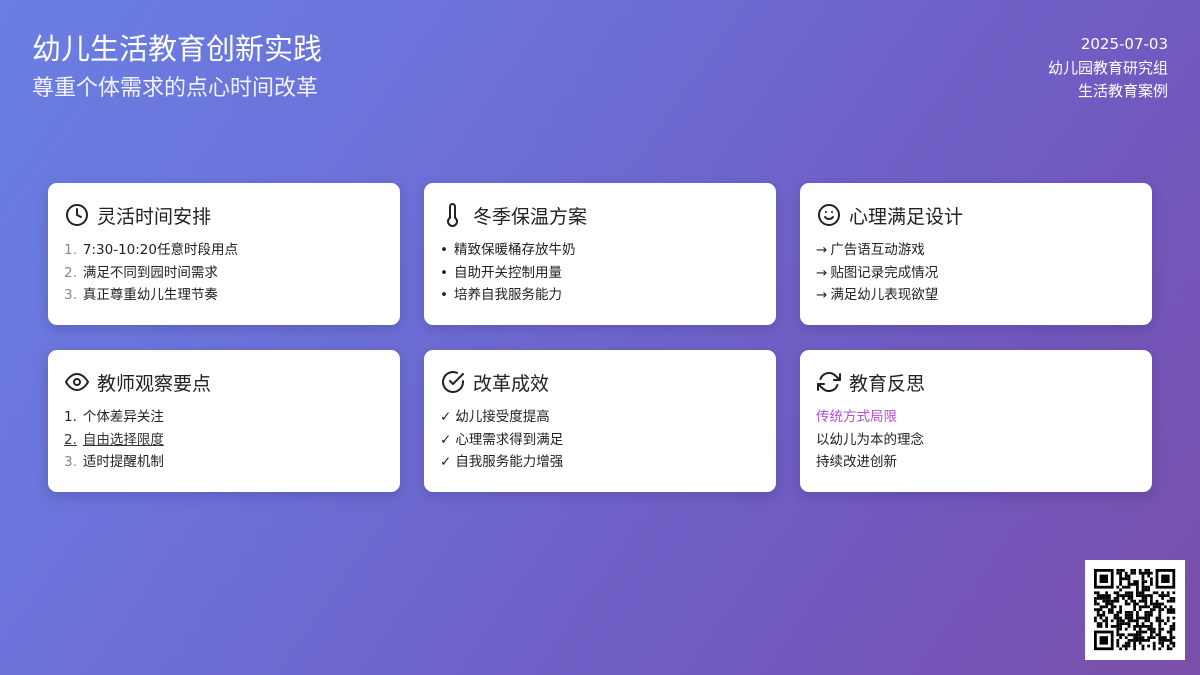  What do you see at coordinates (906, 216) in the screenshot?
I see `card-title: 心理满足设计` at bounding box center [906, 216].